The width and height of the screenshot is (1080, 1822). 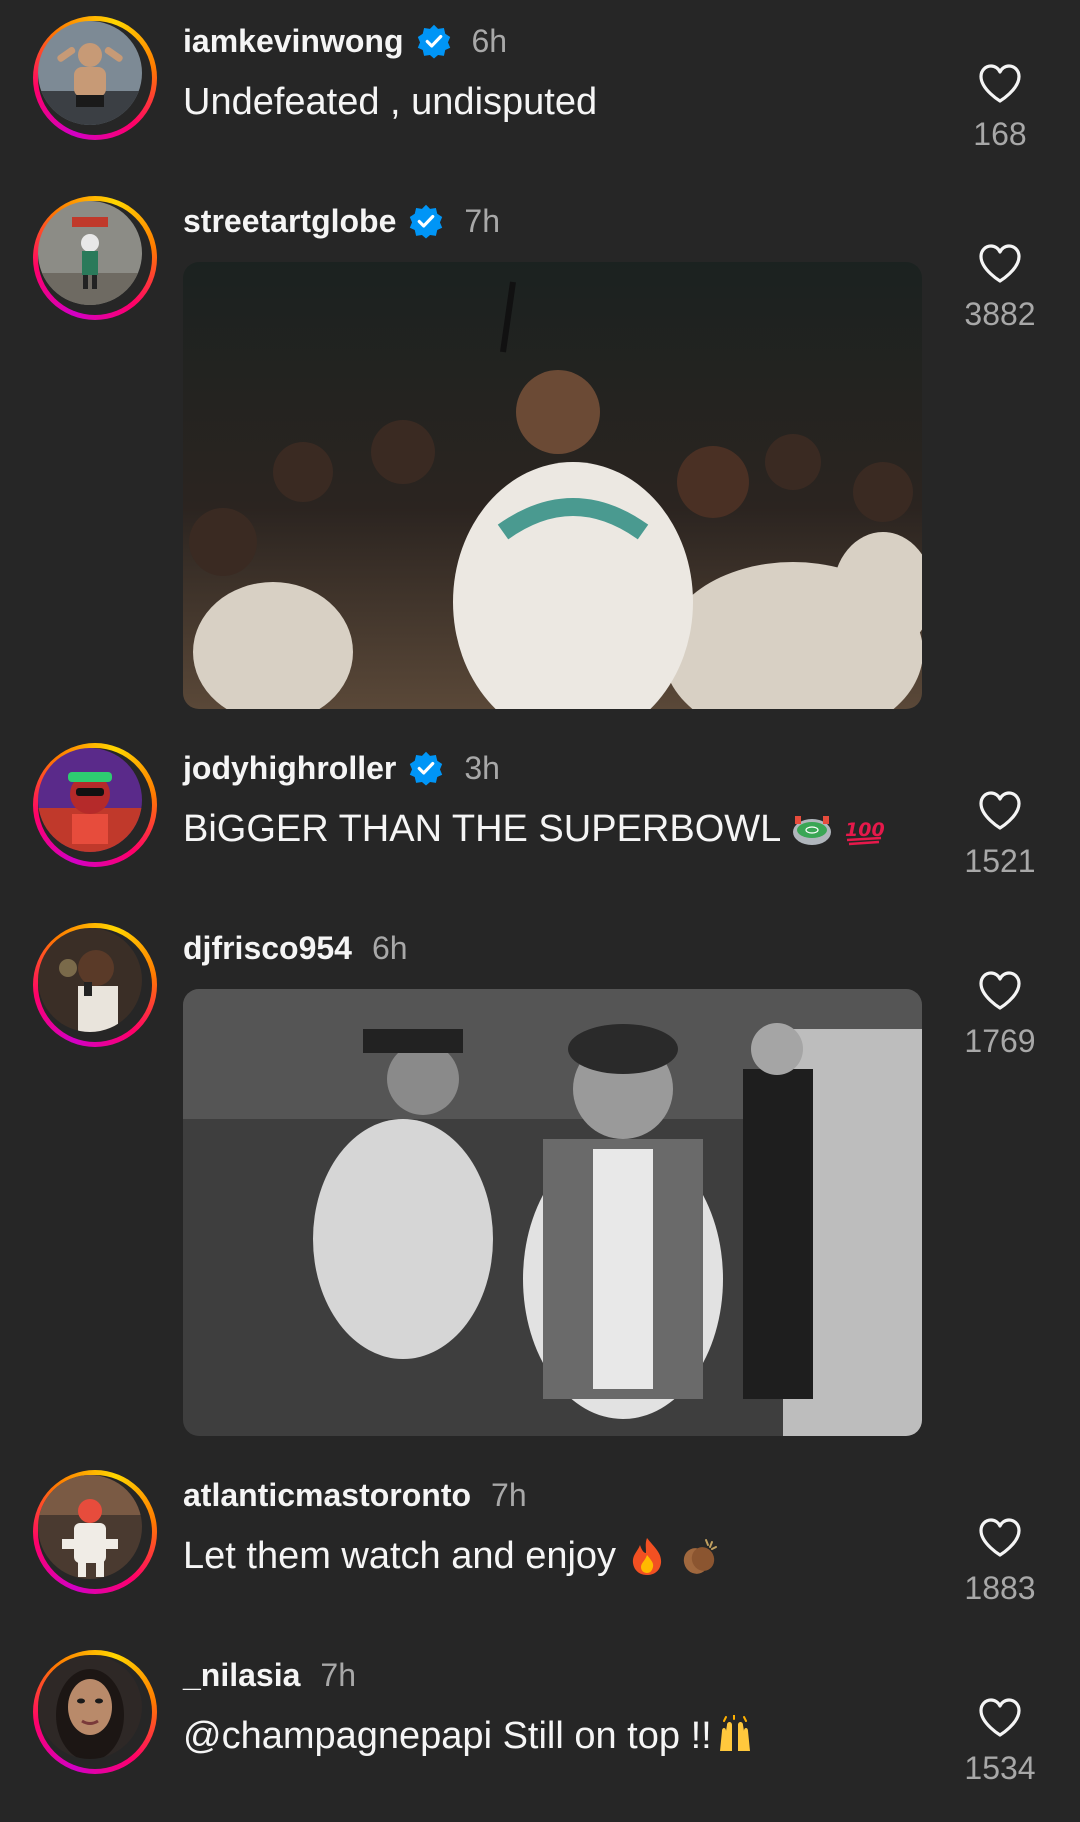 What do you see at coordinates (482, 829) in the screenshot?
I see `comment-body: BiGGER THAN THE SUPERBOWL` at bounding box center [482, 829].